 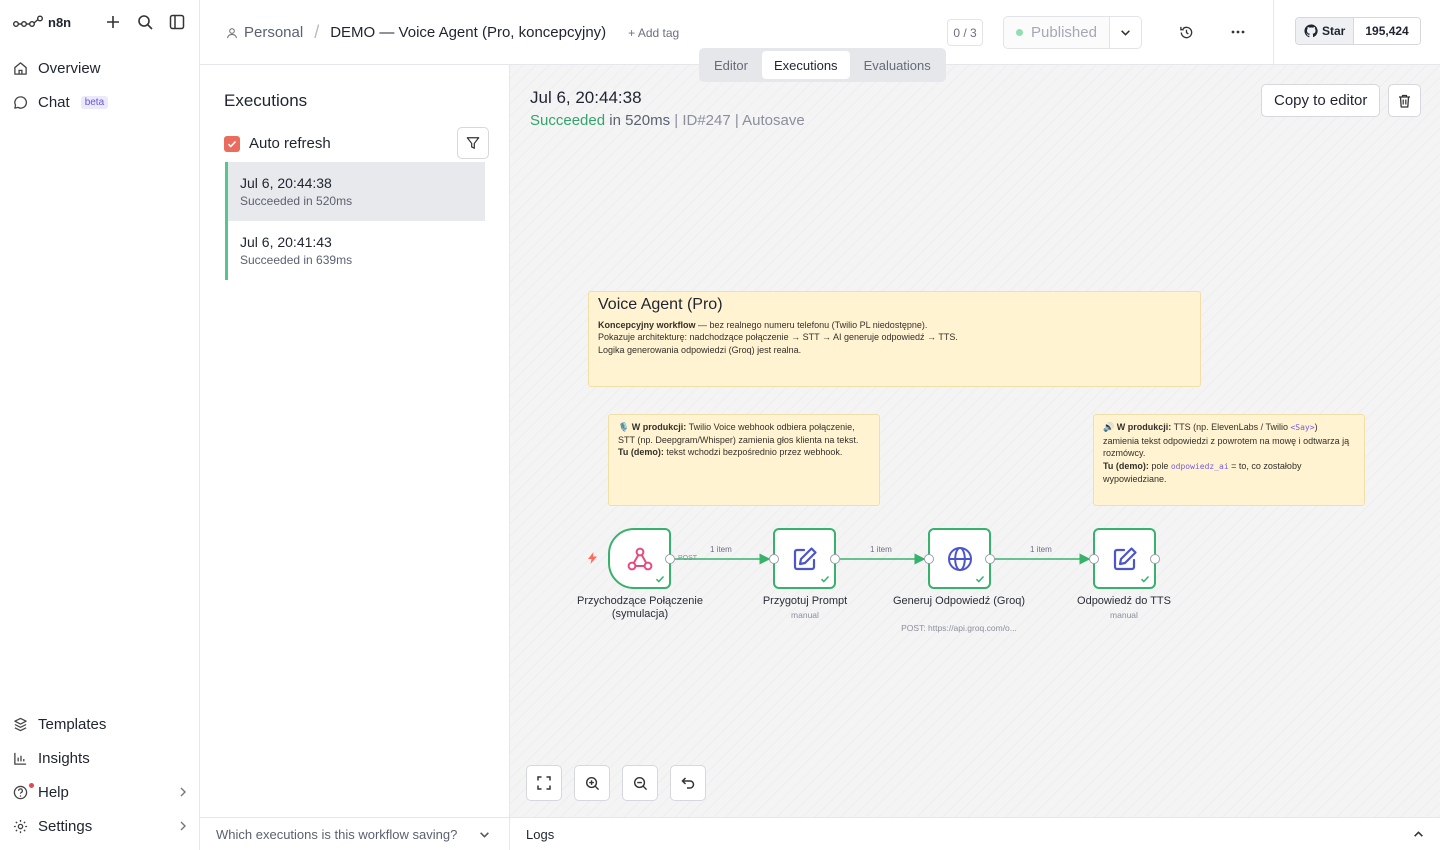 What do you see at coordinates (1124, 601) in the screenshot?
I see `node-label: Odpowiedź do TTS` at bounding box center [1124, 601].